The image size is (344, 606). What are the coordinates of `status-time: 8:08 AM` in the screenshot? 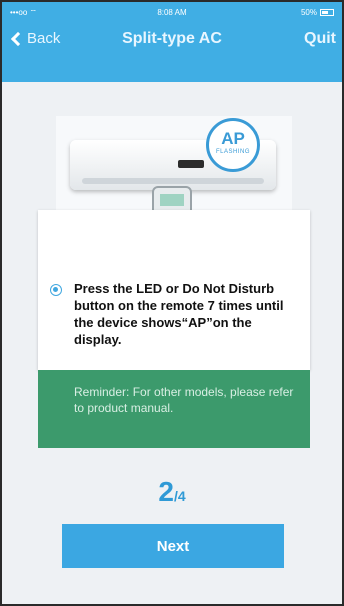 It's located at (172, 12).